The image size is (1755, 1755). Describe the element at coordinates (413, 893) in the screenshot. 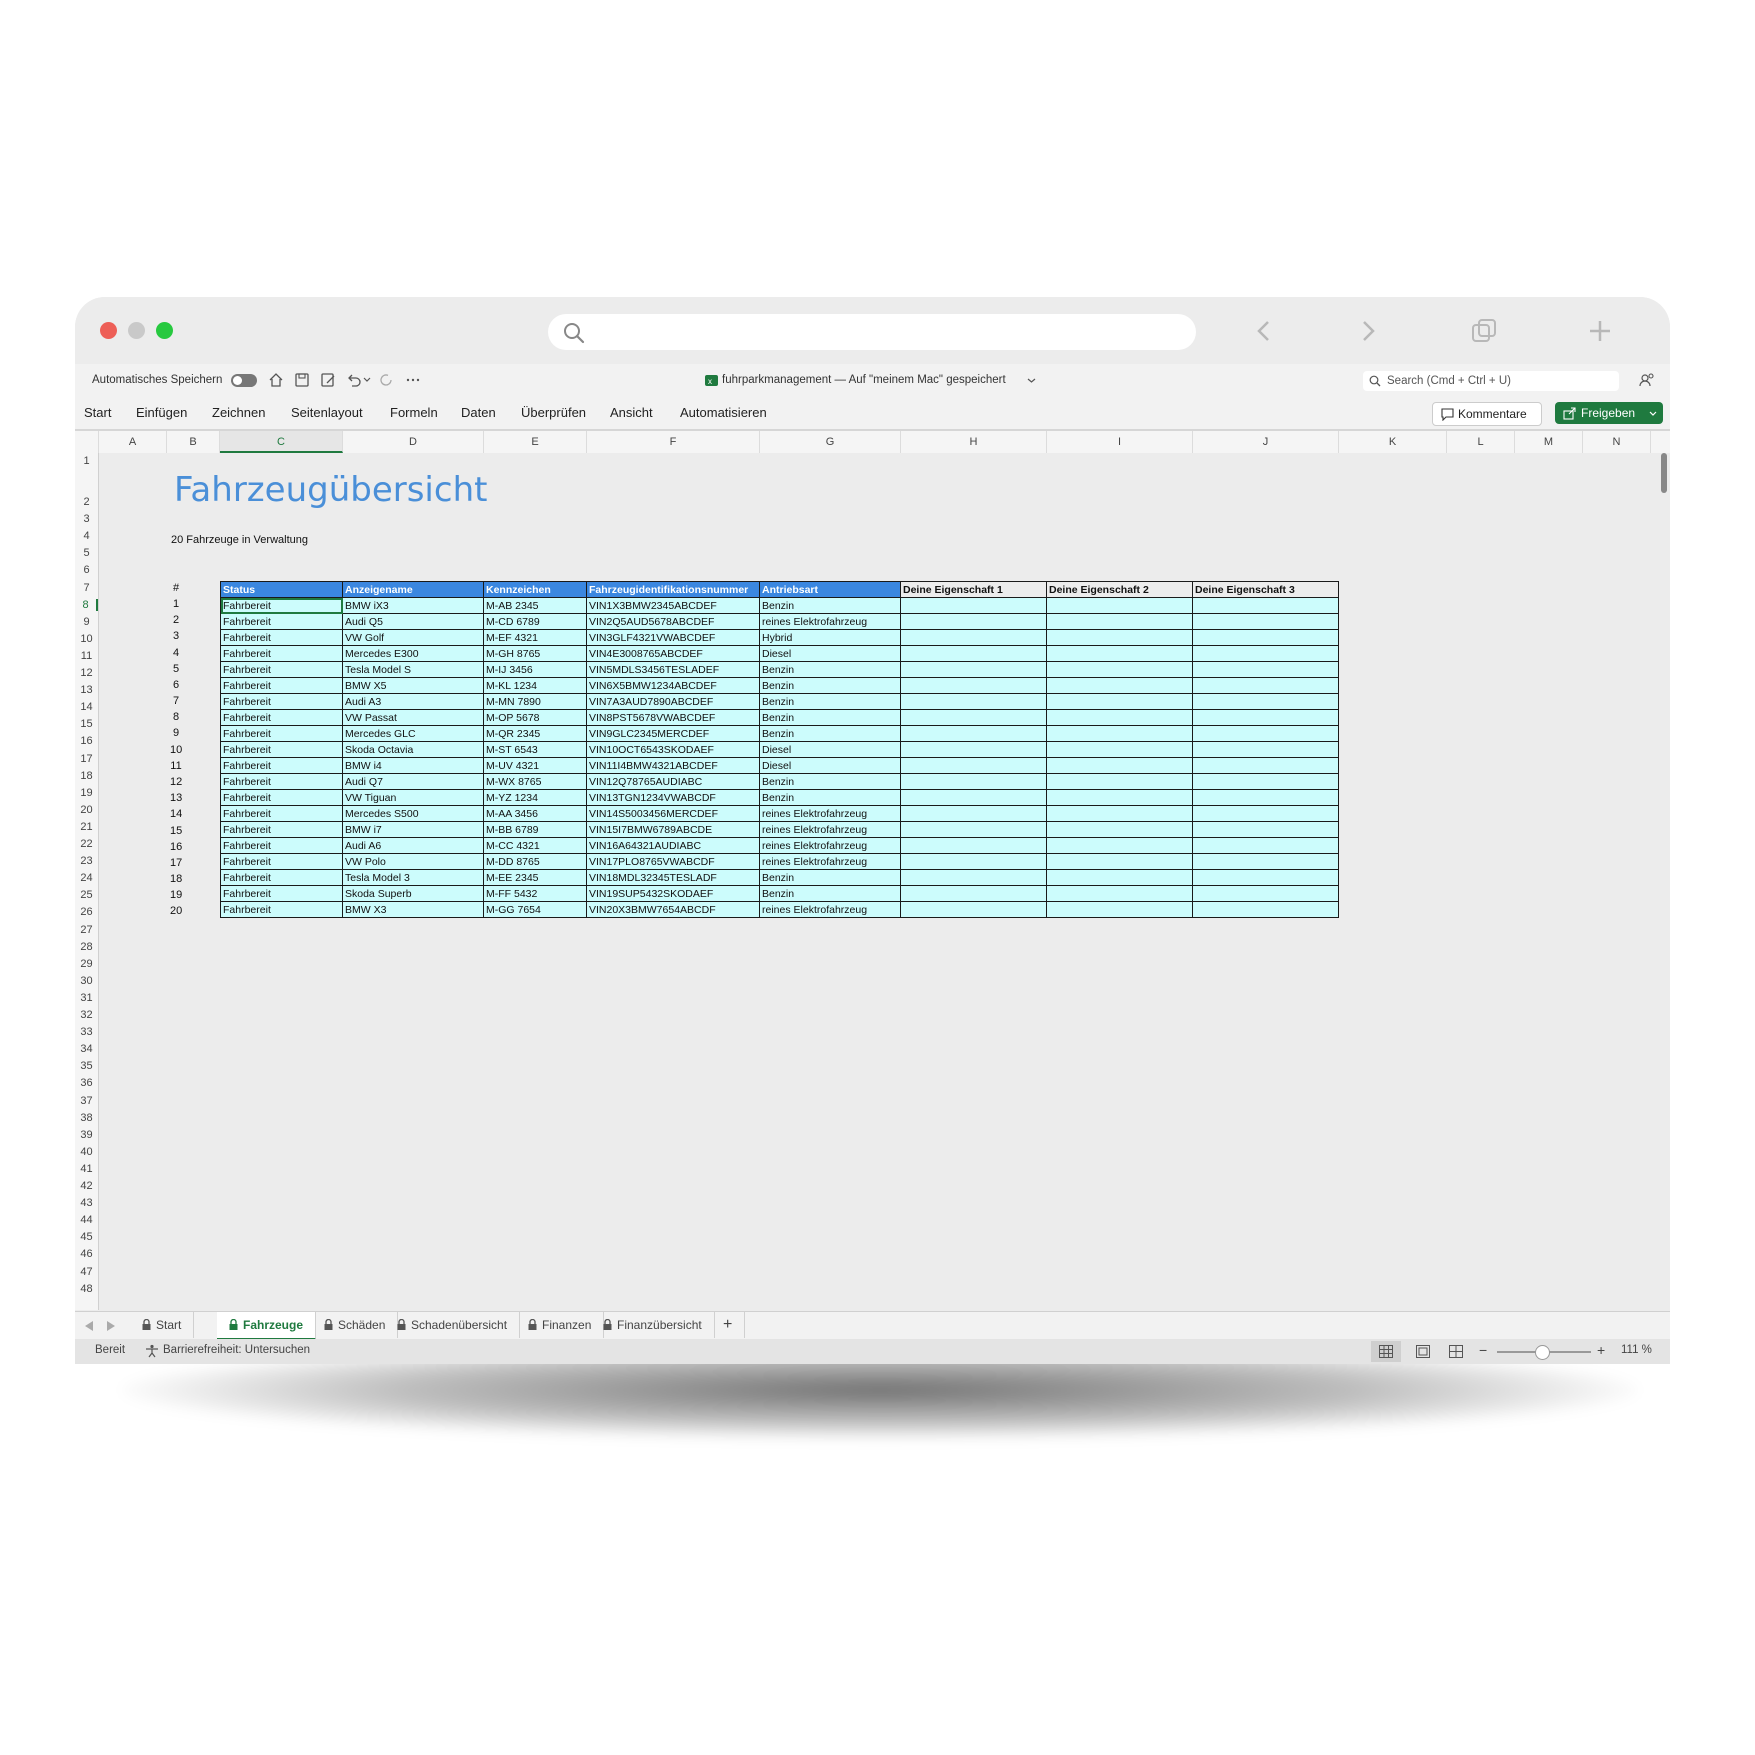

I see `cell-name: Skoda Superb` at that location.